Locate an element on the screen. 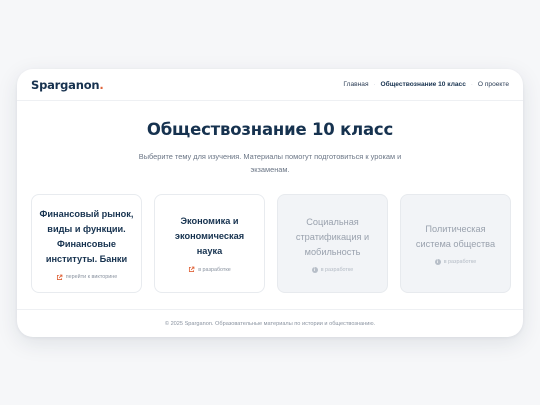  topic-card-status-label: перейти к викторине is located at coordinates (91, 277).